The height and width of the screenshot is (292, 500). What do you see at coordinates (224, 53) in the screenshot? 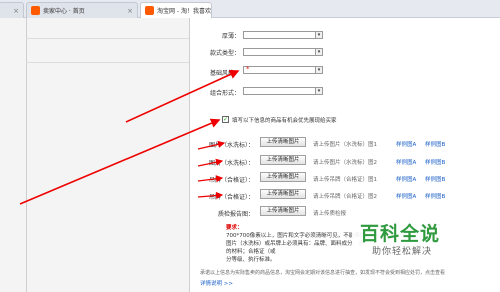
I see `field-label-style-type: 款式类型：` at bounding box center [224, 53].